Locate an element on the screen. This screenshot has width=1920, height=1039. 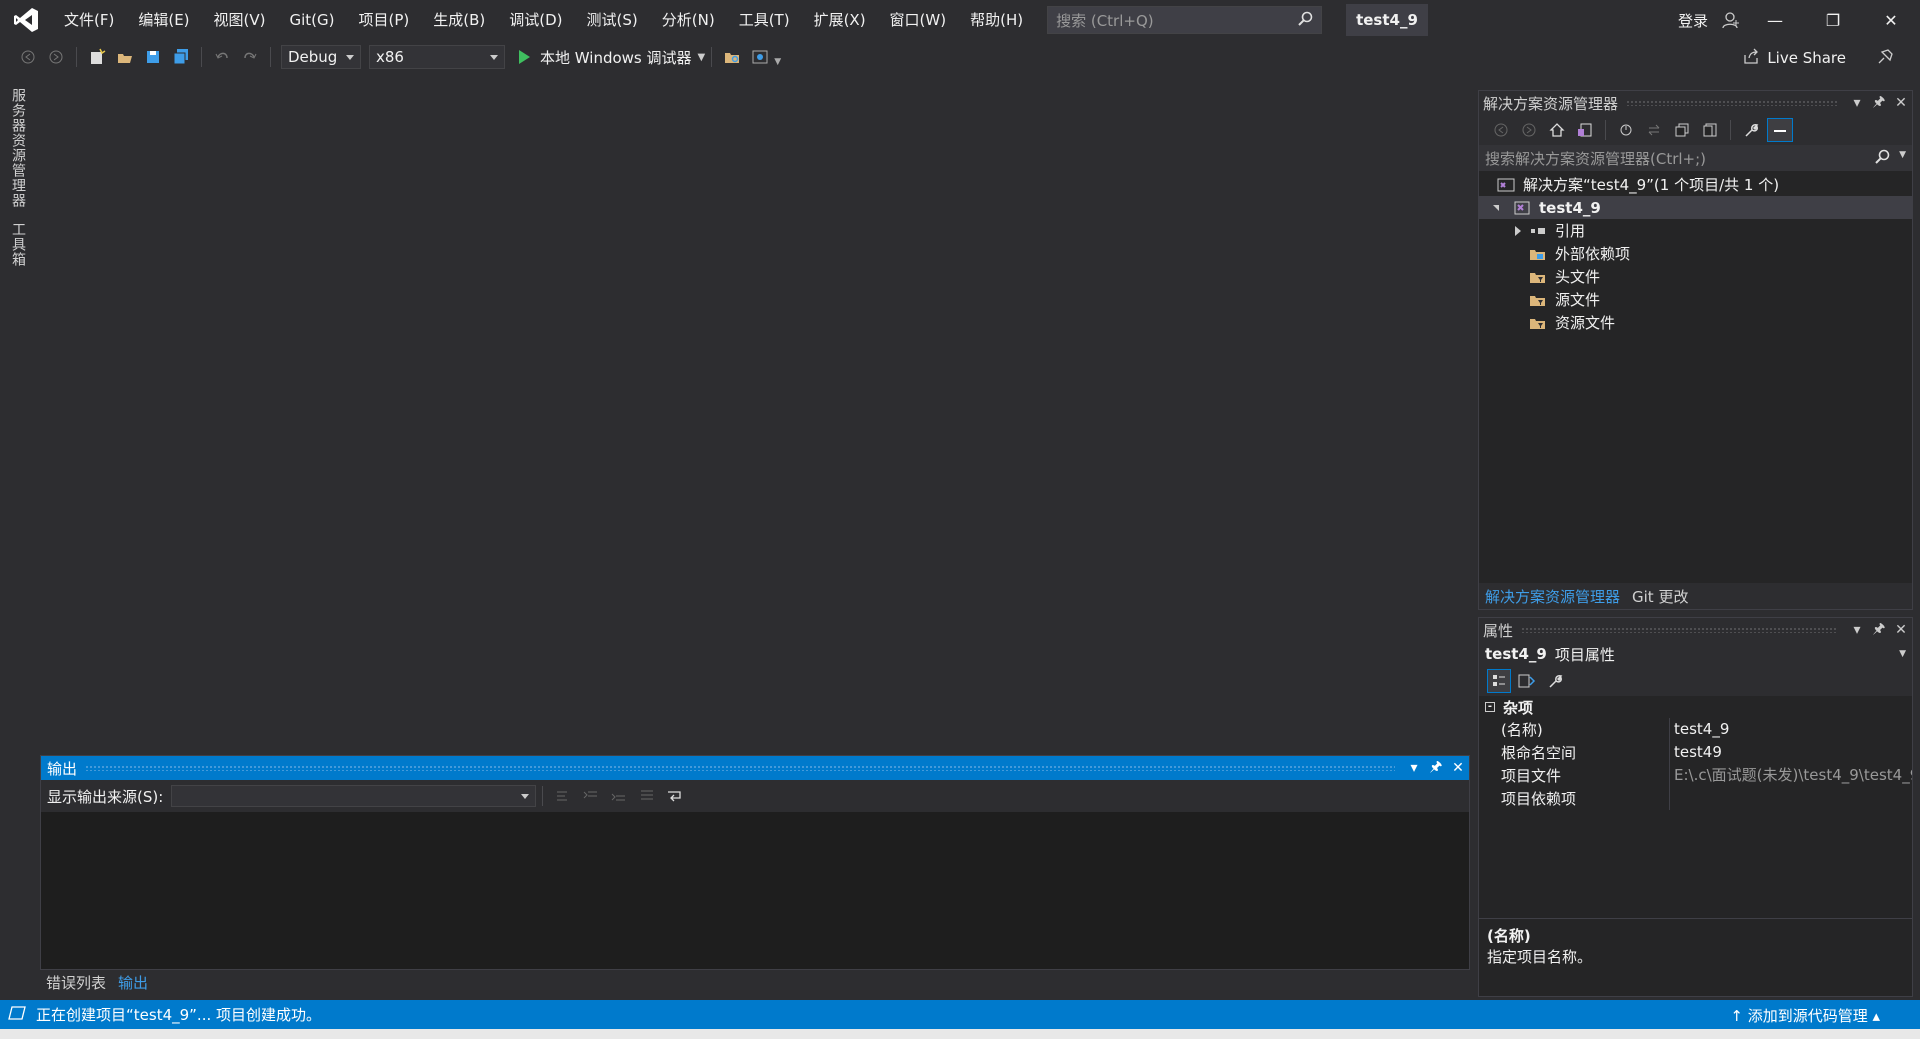
close-button: ✕ is located at coordinates (1891, 20).